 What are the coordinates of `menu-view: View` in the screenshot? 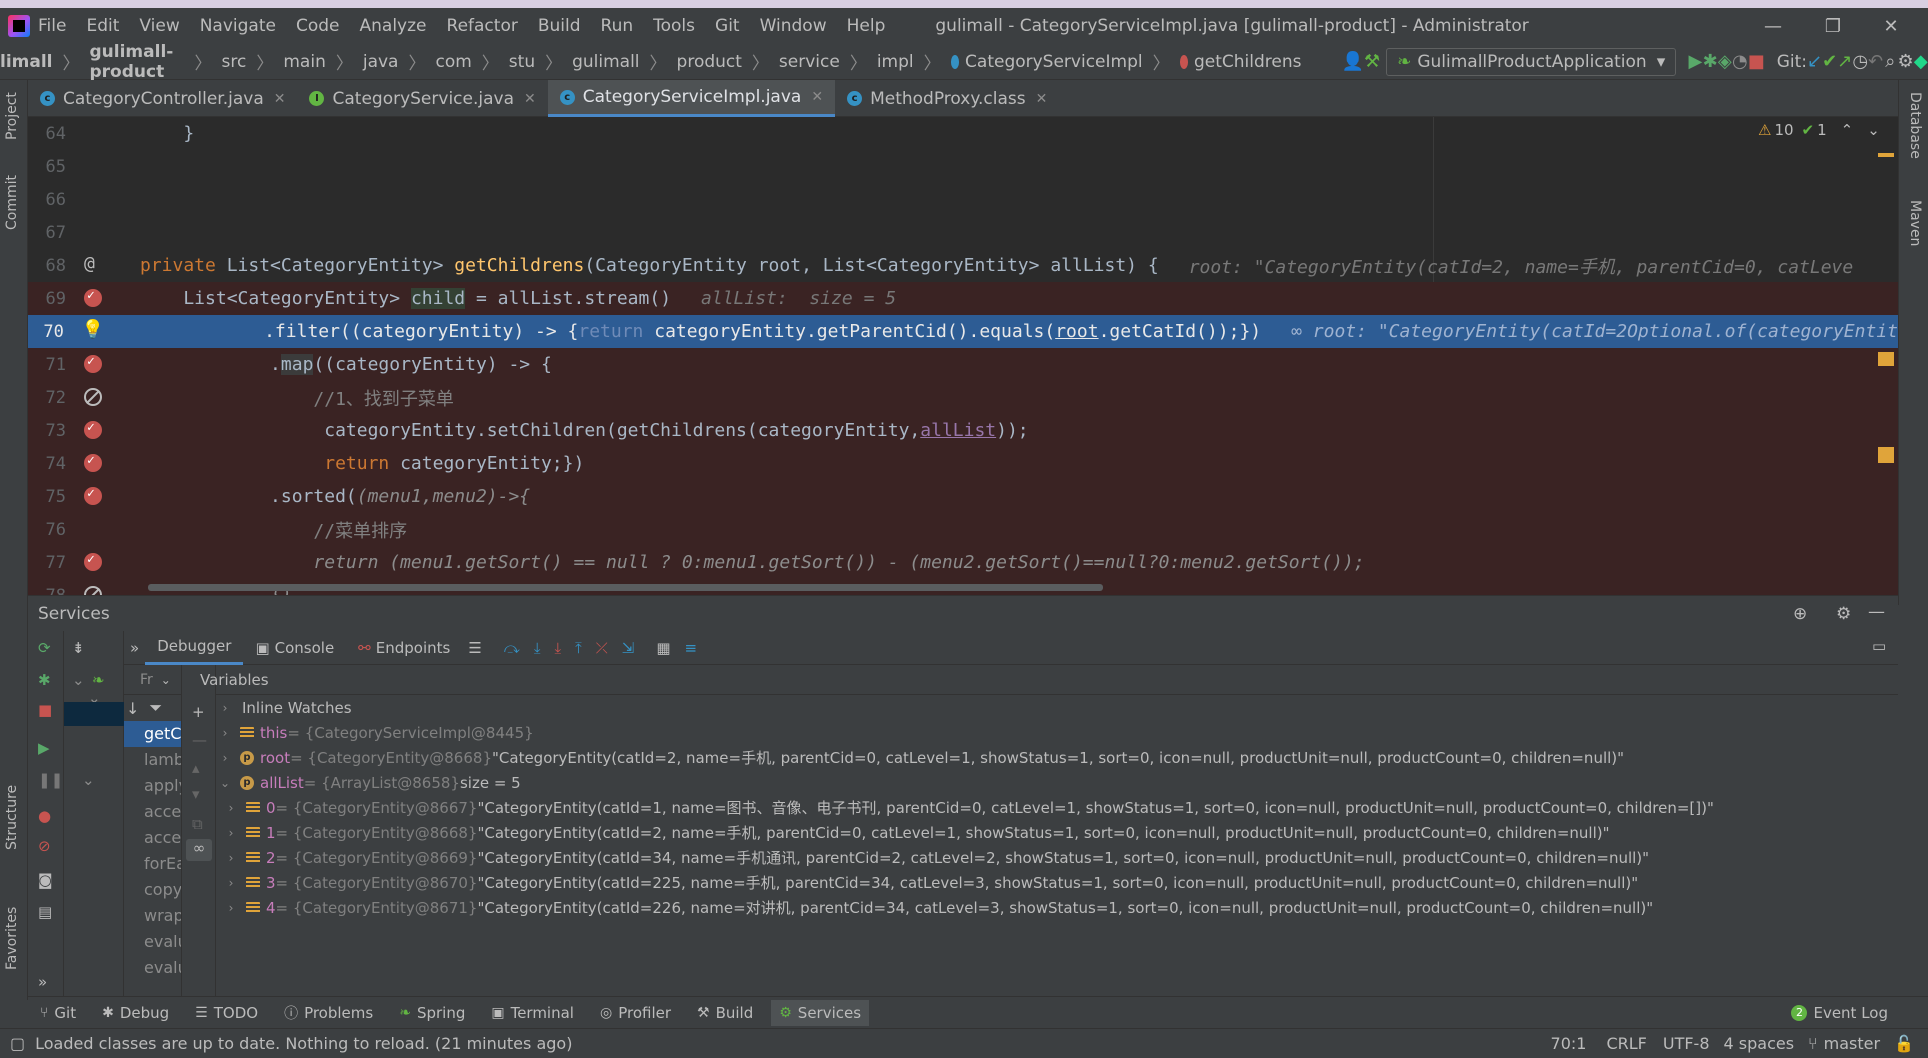 It's located at (159, 26).